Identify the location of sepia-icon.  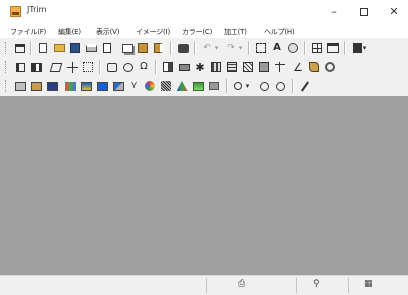
(36, 86).